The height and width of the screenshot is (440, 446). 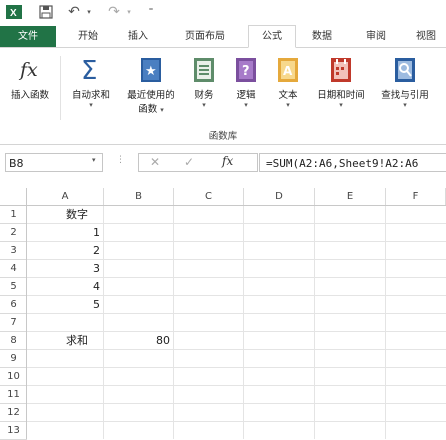 What do you see at coordinates (148, 109) in the screenshot?
I see `recently-used-label-2: 函数` at bounding box center [148, 109].